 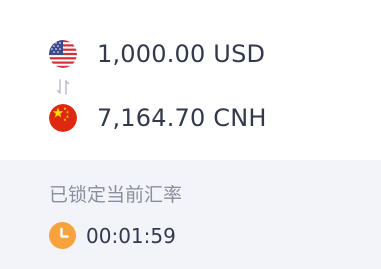 I want to click on from-amount: 1,000.00 USD, so click(x=181, y=54).